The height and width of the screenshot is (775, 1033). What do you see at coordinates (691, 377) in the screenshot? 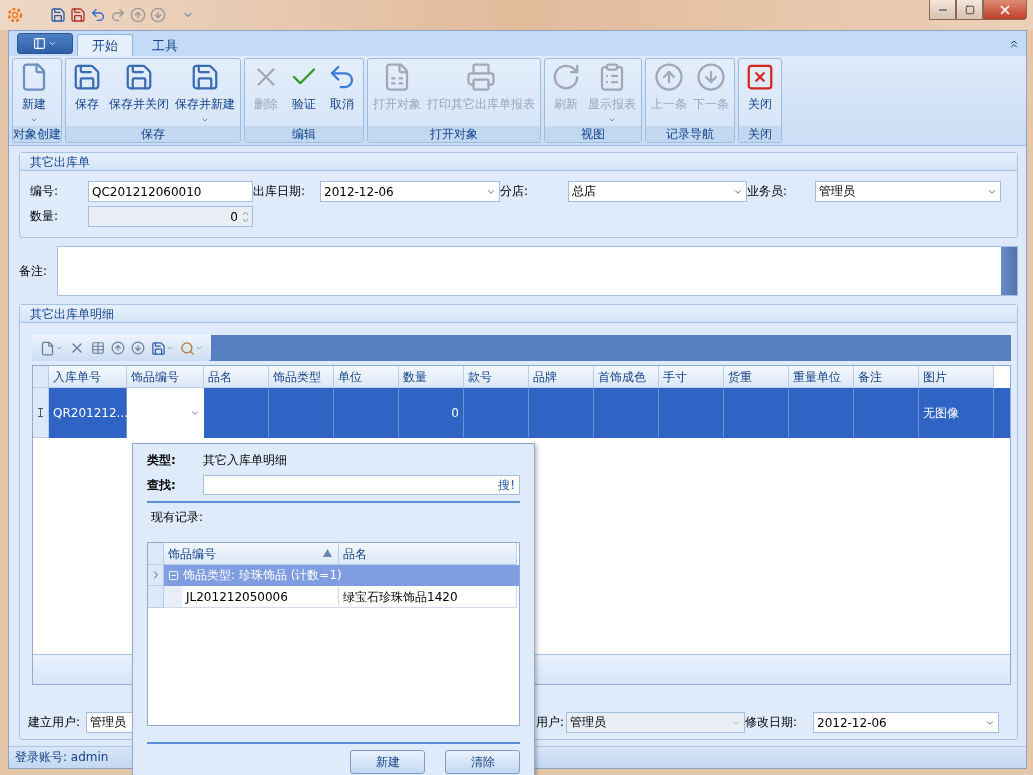
I see `column-header: 手寸` at bounding box center [691, 377].